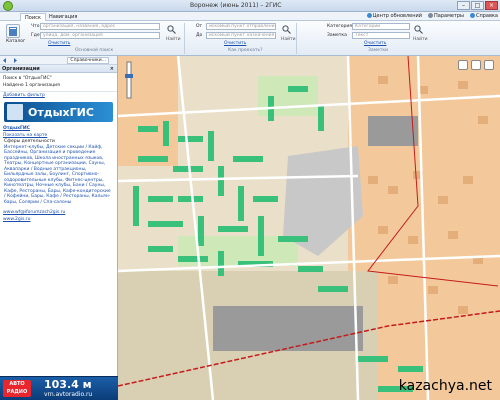 Image resolution: width=500 pixels, height=400 pixels. What do you see at coordinates (173, 39) in the screenshot?
I see `search-find-button: Найти` at bounding box center [173, 39].